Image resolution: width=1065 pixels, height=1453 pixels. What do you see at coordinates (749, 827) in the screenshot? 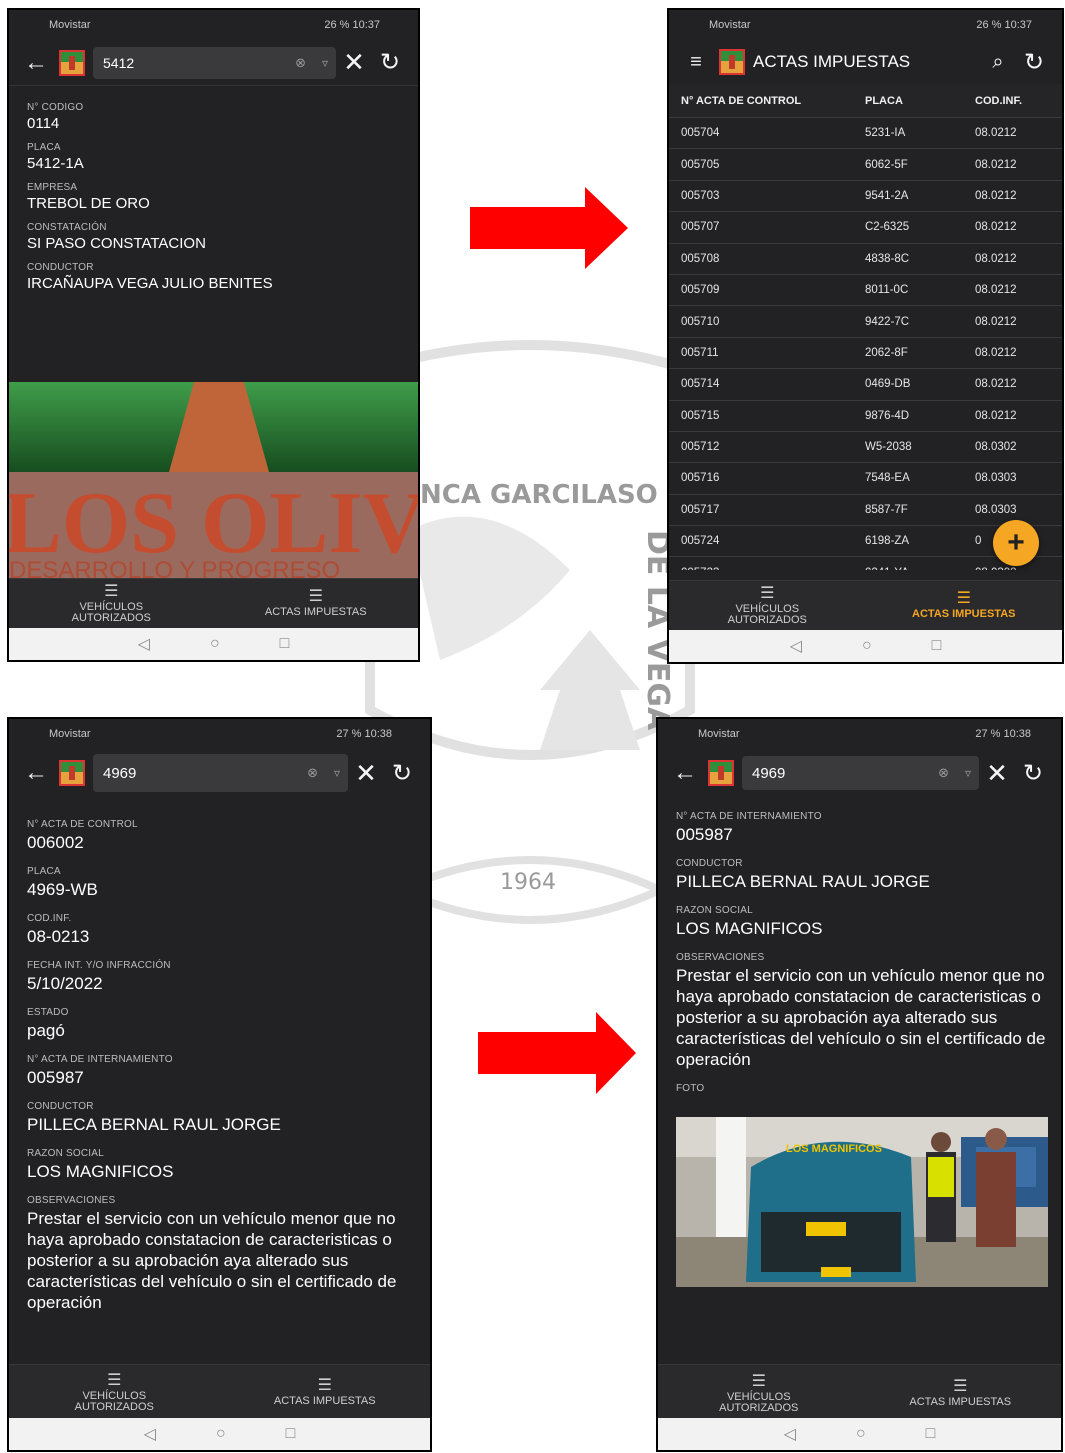
I see `field-acta-internamiento: N° ACTA DE INTERNAMIENTO 005987` at bounding box center [749, 827].